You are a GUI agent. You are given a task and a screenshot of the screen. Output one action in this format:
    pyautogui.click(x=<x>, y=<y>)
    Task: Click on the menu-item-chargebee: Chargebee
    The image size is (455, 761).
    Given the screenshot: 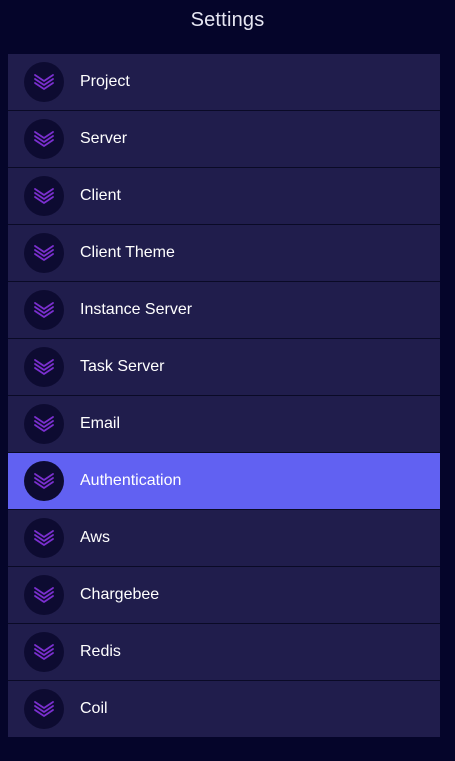 What is the action you would take?
    pyautogui.click(x=224, y=595)
    